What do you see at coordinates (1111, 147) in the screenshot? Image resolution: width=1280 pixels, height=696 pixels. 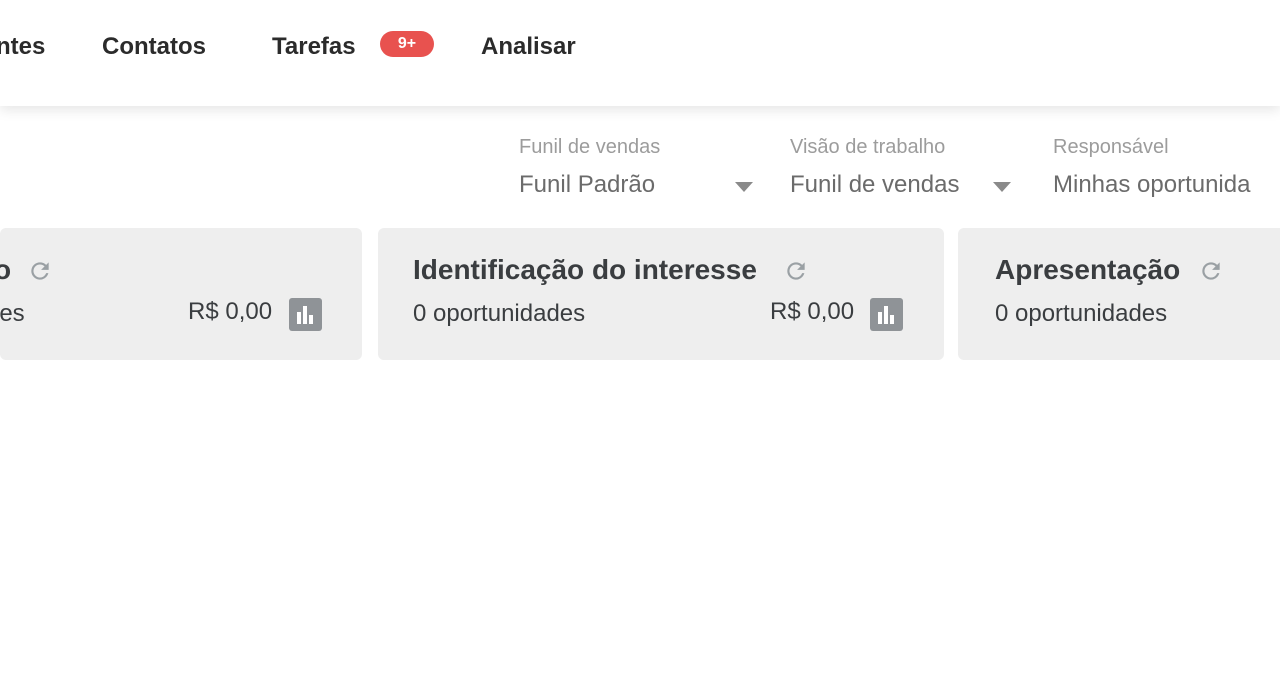 I see `owner-select-label: Responsável` at bounding box center [1111, 147].